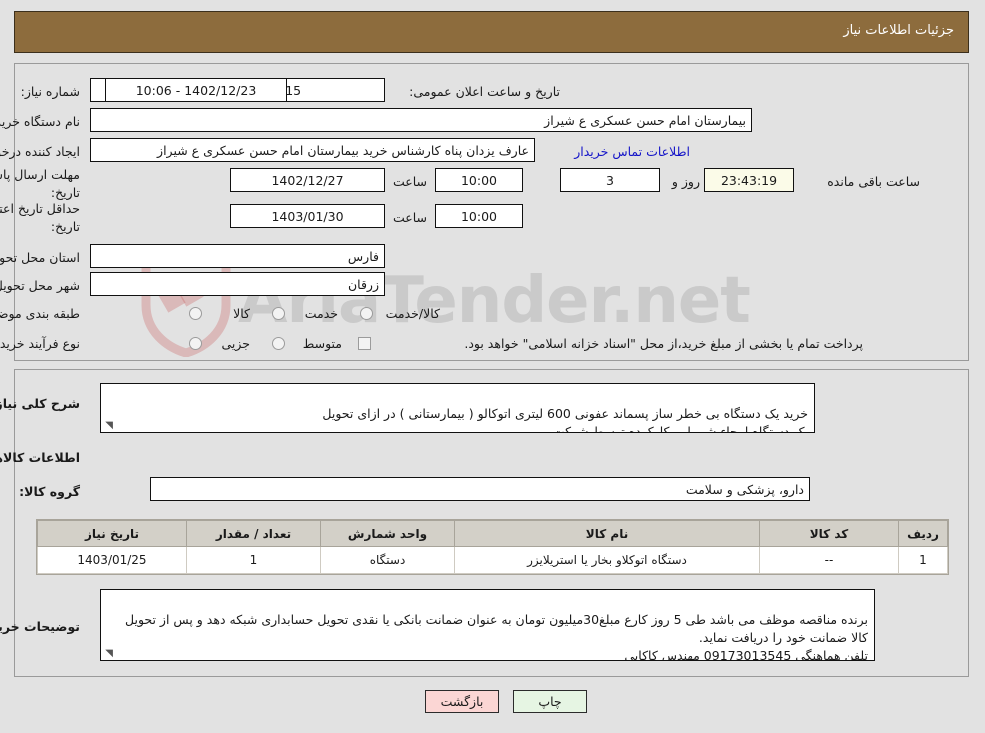  What do you see at coordinates (307, 180) in the screenshot?
I see `response-deadline-date-field: 1402/12/27` at bounding box center [307, 180].